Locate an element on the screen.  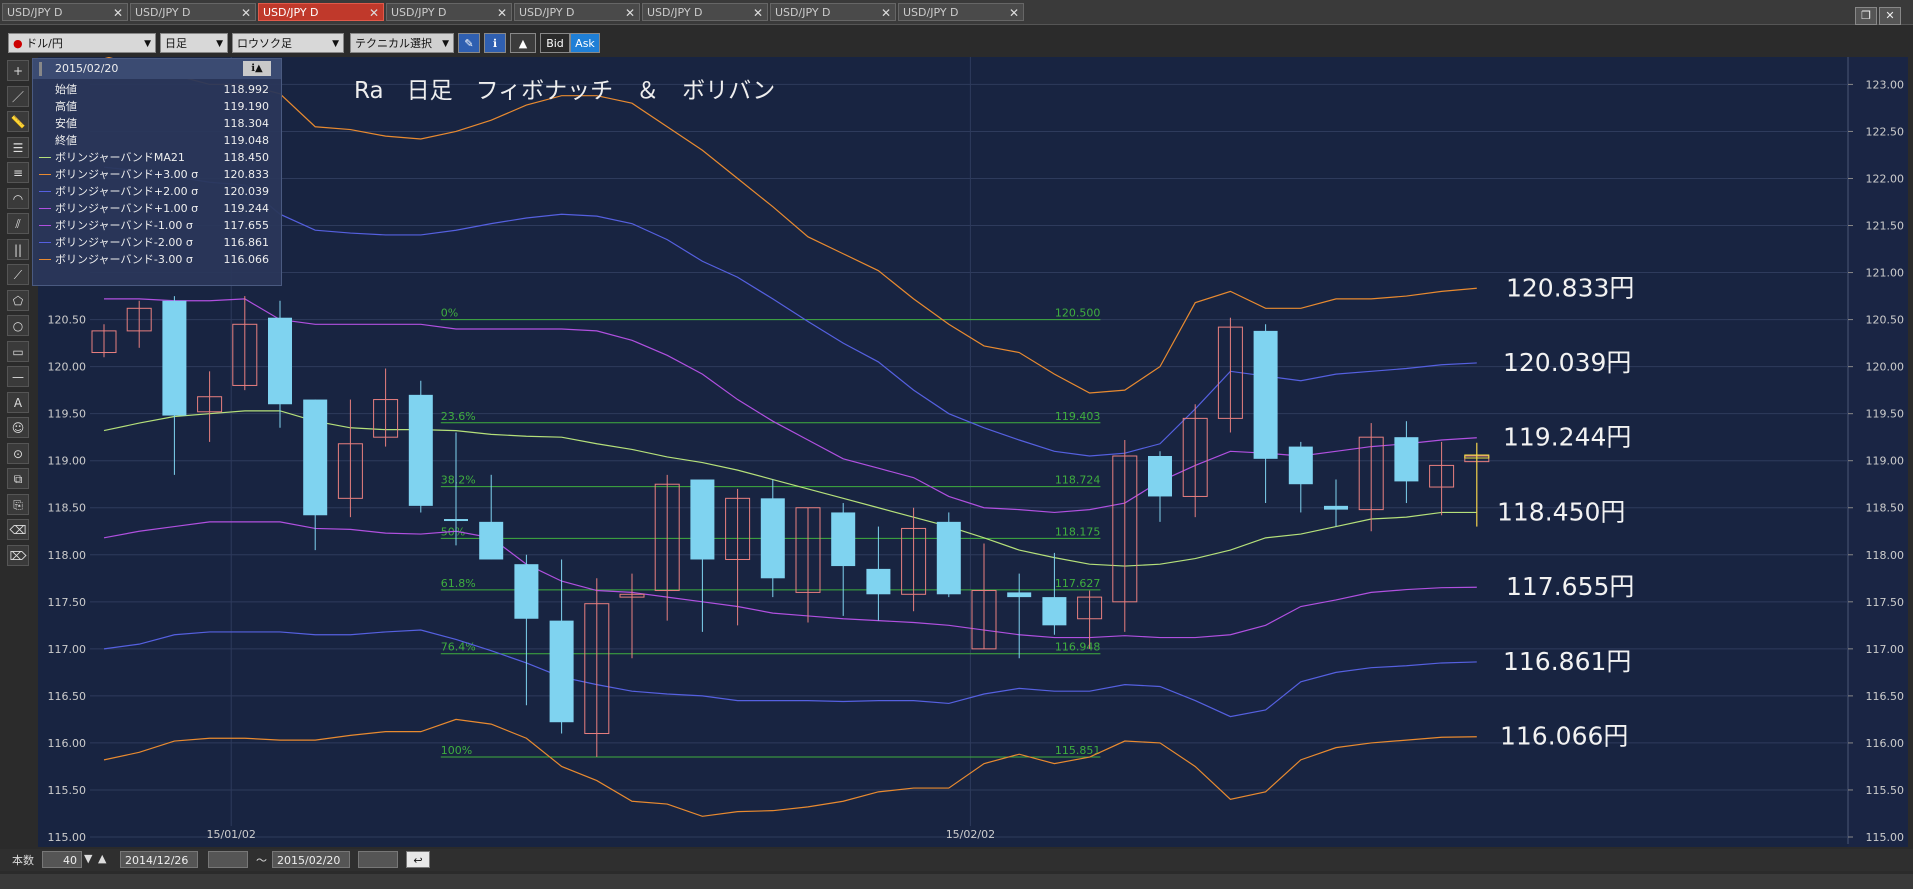
info-label: ボリンジャーバンド-3.00 σ is located at coordinates (124, 259).